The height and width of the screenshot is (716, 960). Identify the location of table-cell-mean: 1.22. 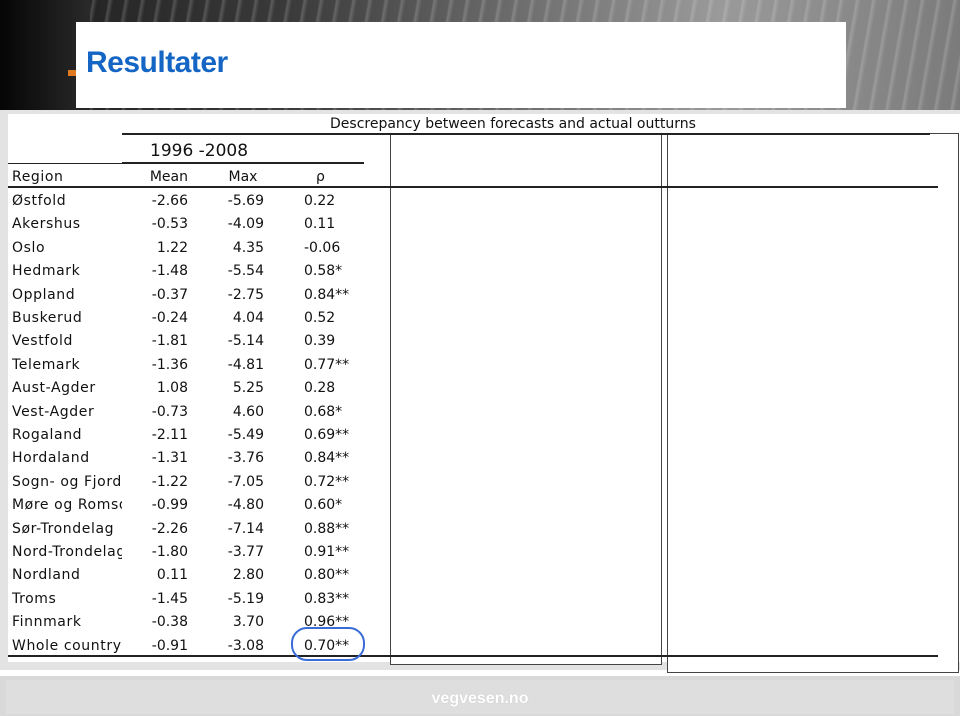
(172, 248).